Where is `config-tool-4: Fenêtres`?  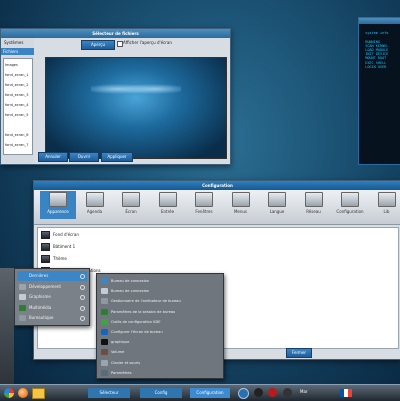
config-tool-4: Fenêtres is located at coordinates (204, 205).